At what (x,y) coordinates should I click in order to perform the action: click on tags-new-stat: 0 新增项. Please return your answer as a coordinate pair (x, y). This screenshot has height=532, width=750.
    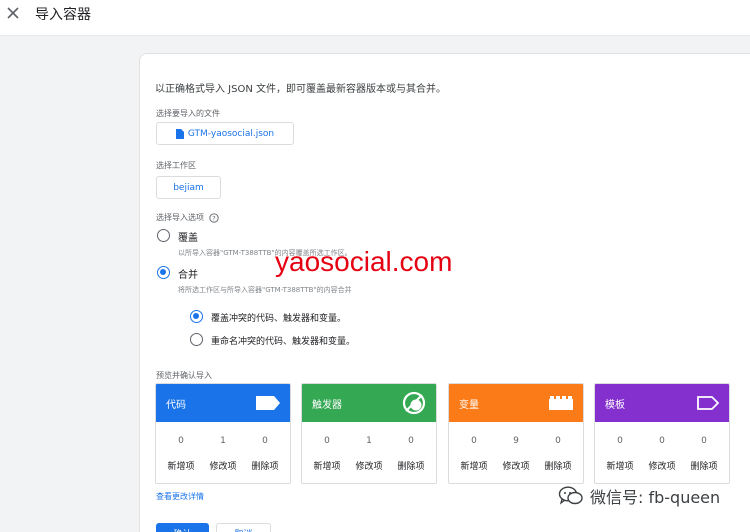
    Looking at the image, I should click on (181, 454).